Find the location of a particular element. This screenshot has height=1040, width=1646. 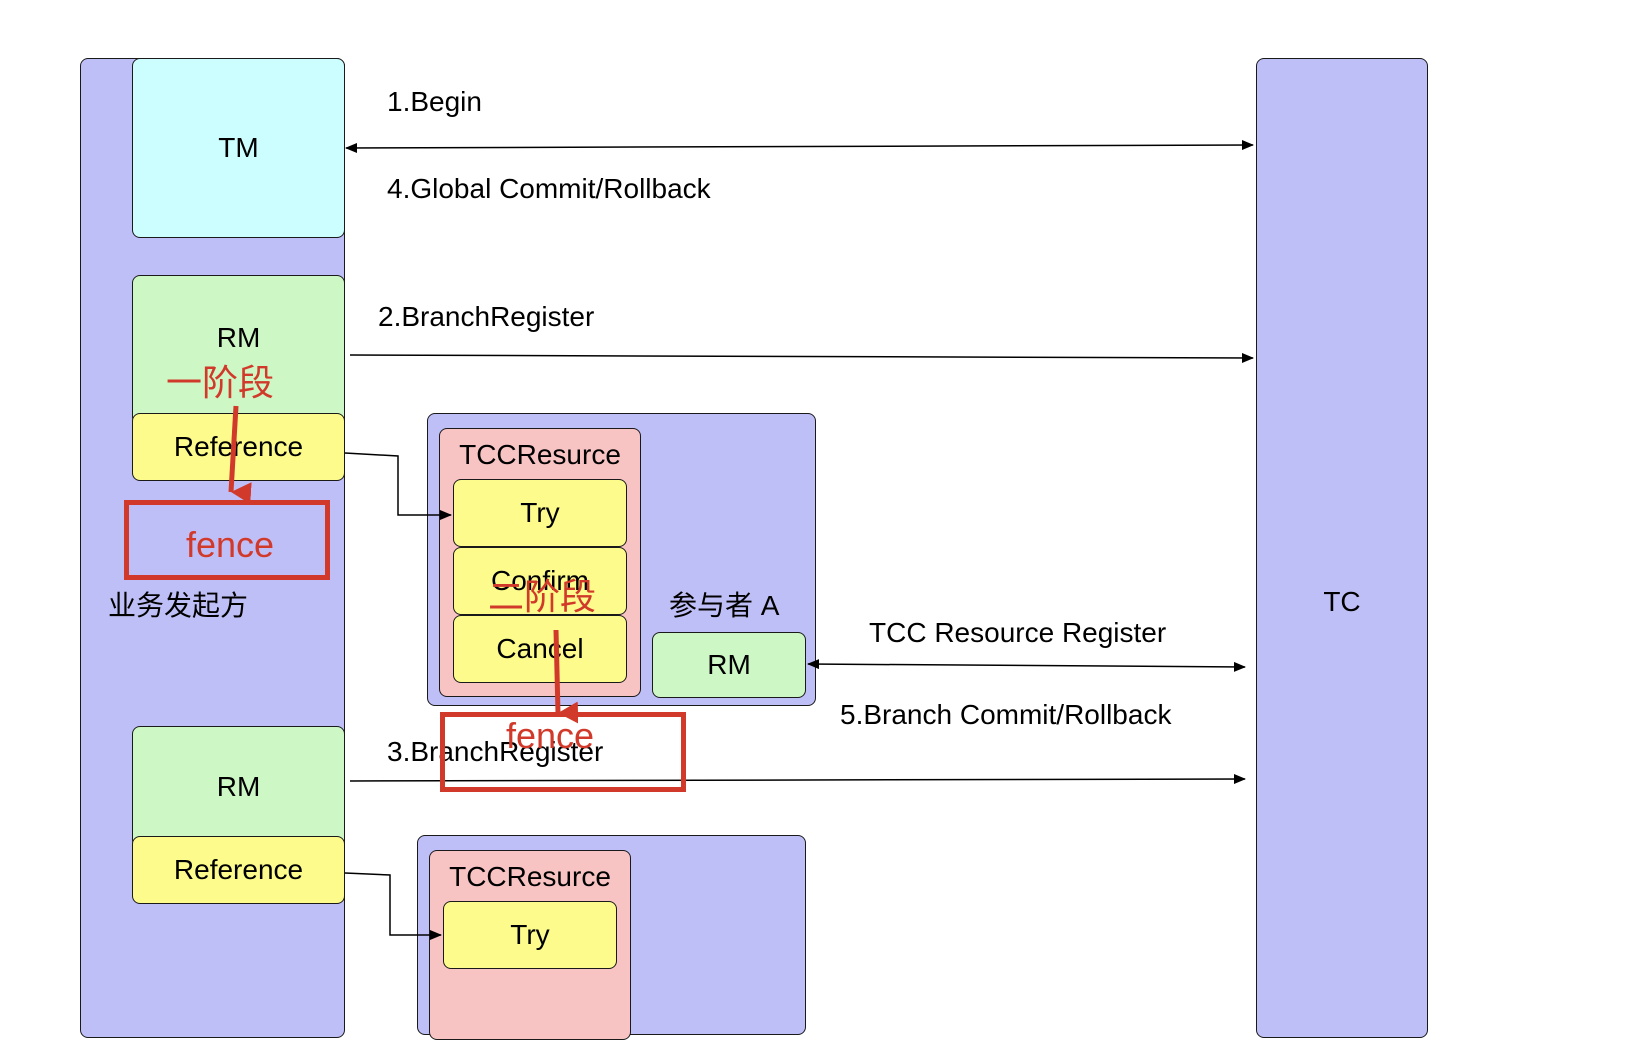

fence-annotation-2: fence is located at coordinates (550, 735).